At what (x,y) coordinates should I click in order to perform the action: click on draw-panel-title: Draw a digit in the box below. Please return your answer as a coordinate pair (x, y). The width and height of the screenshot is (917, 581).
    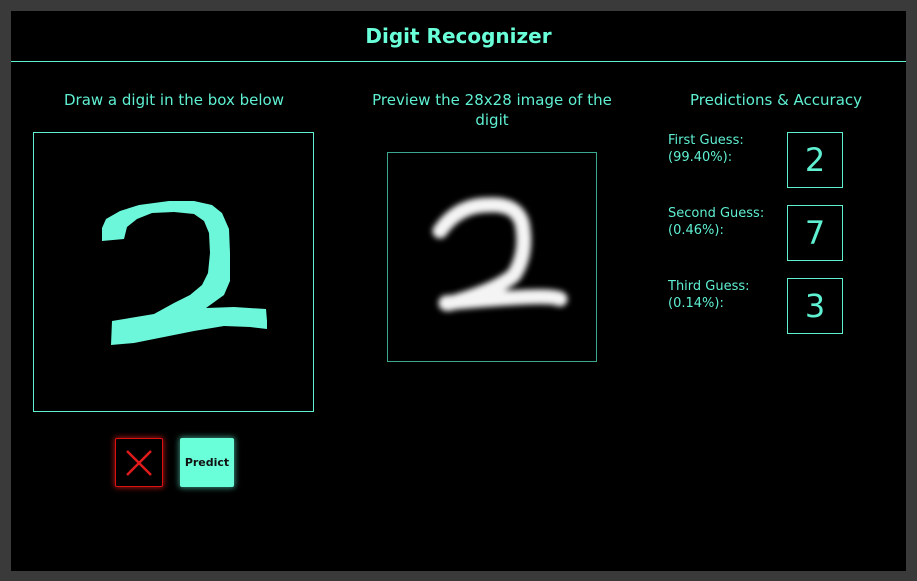
    Looking at the image, I should click on (173, 100).